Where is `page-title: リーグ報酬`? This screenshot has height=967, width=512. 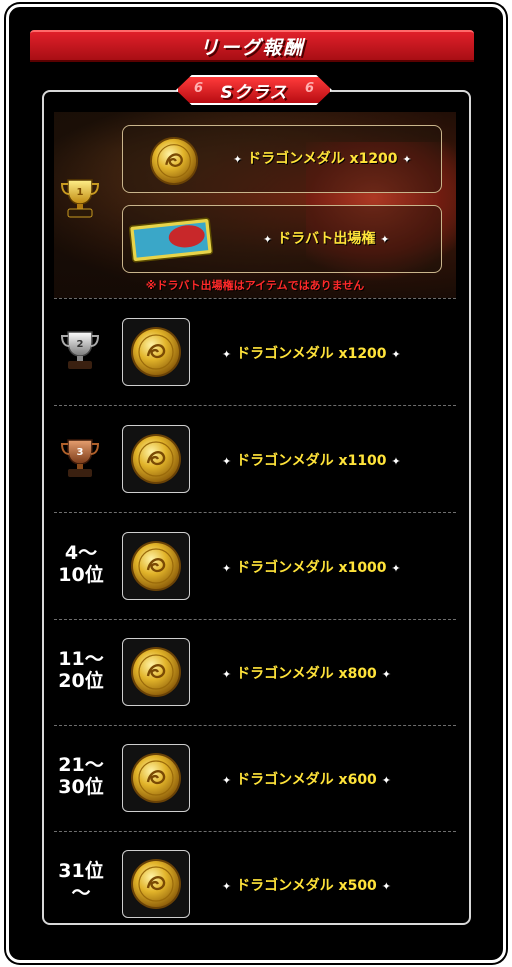
page-title: リーグ報酬 is located at coordinates (252, 47).